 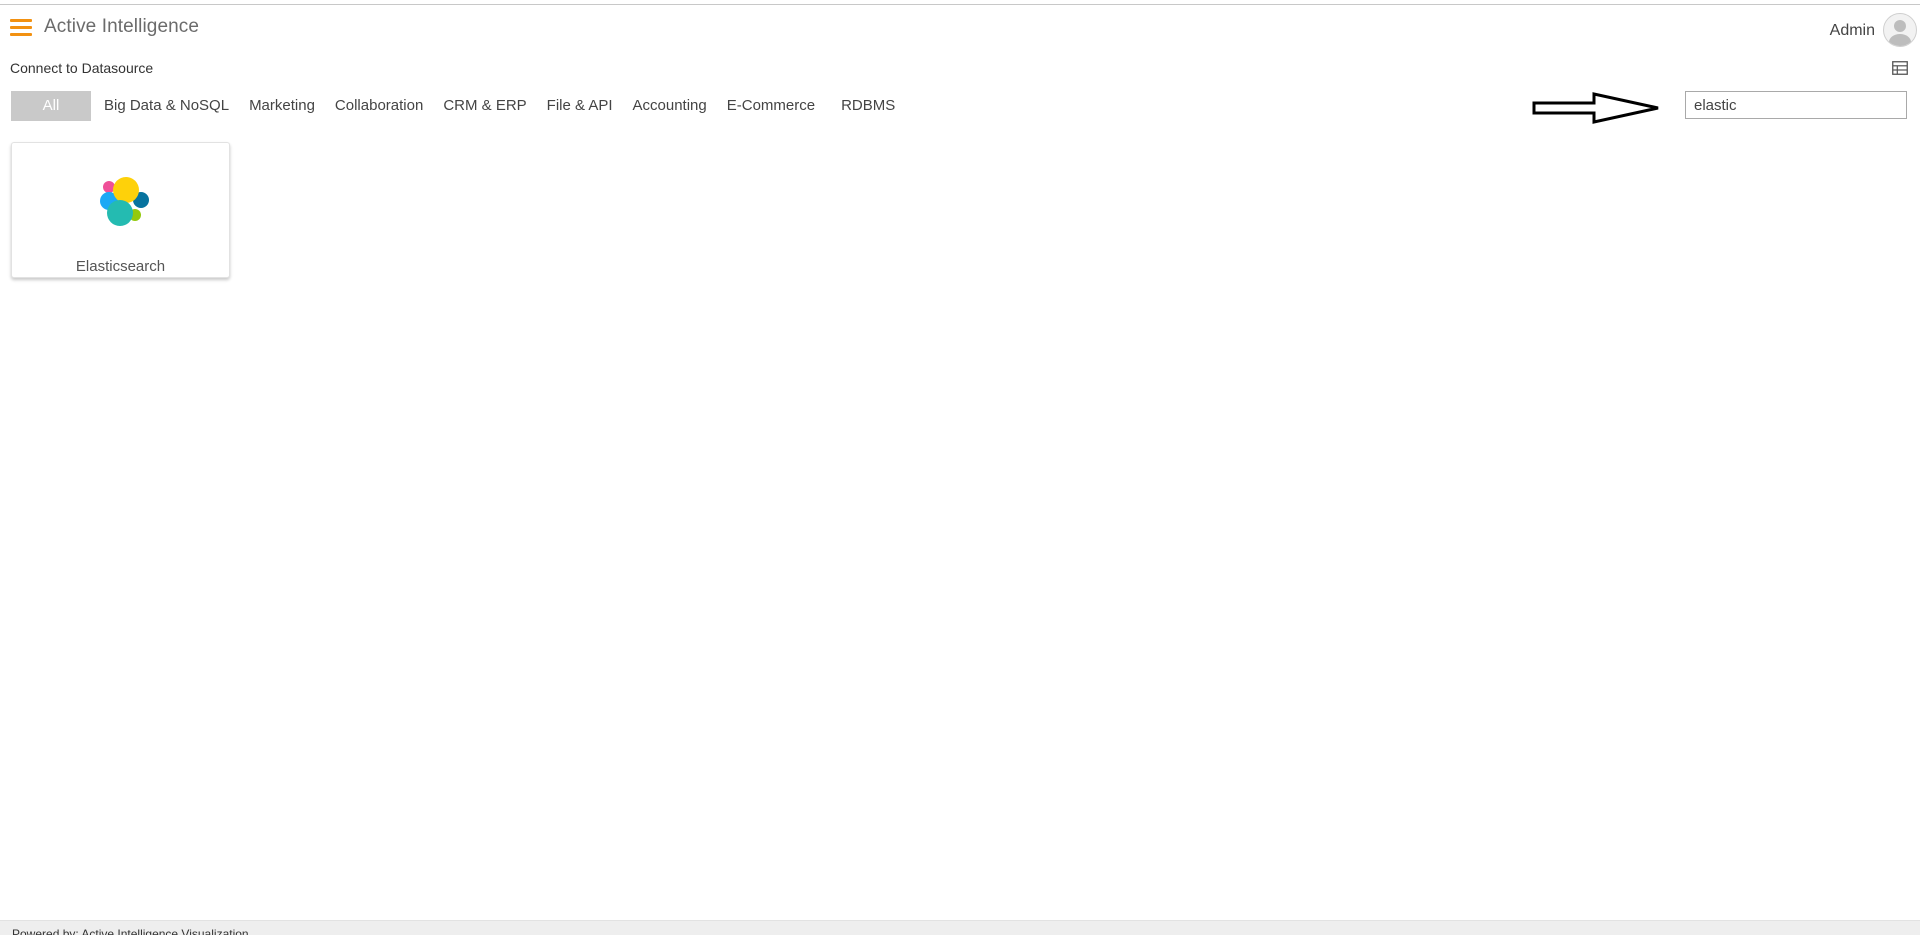 I want to click on search-input, so click(x=1796, y=105).